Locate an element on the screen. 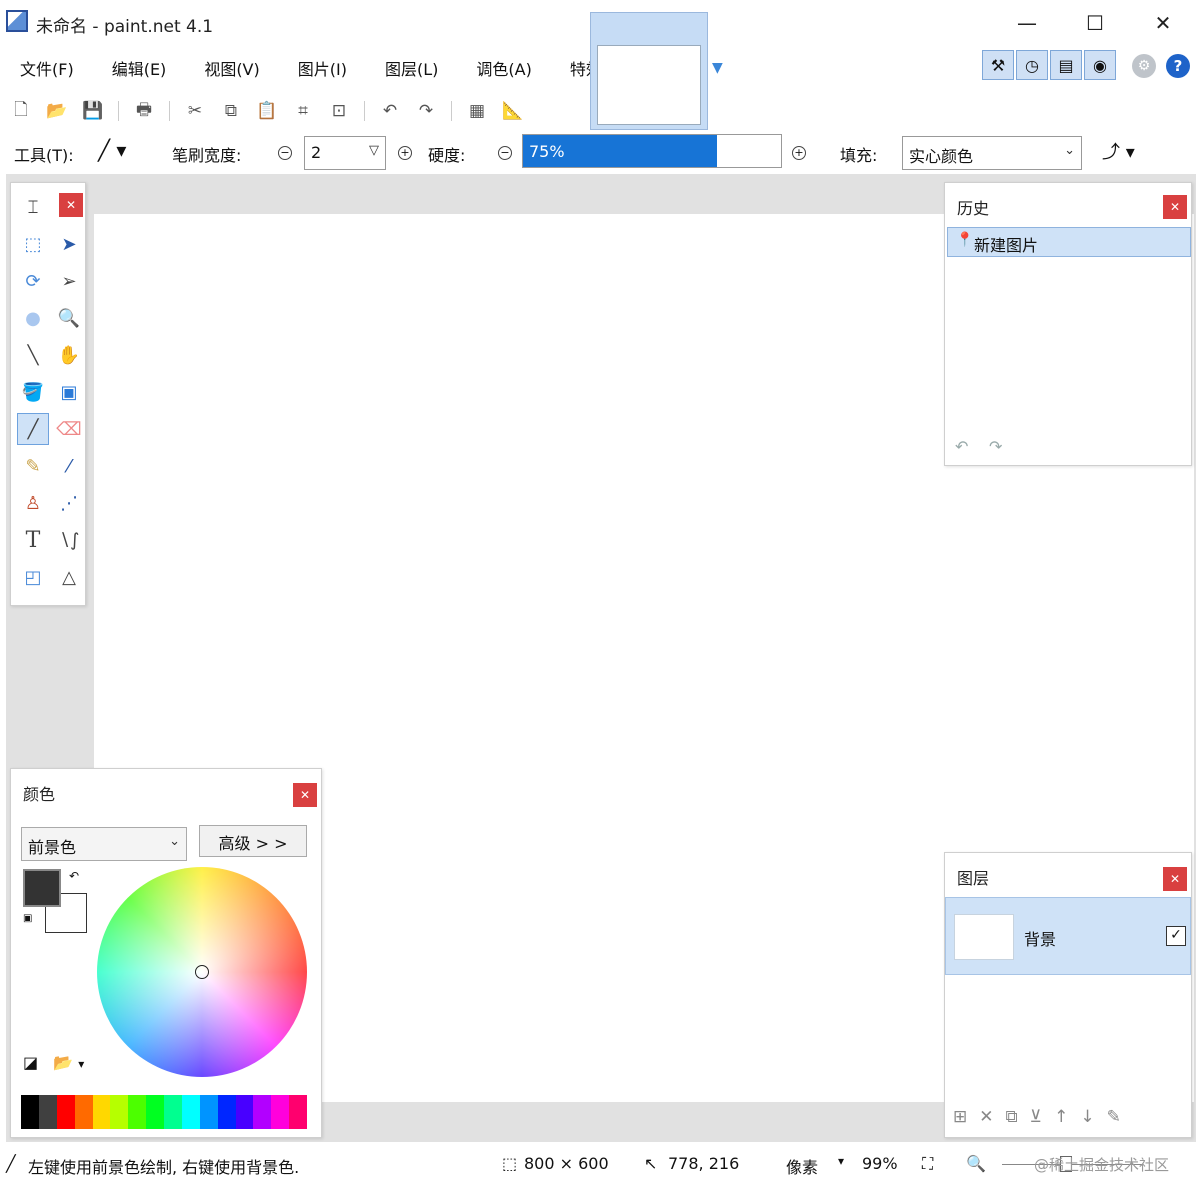 This screenshot has width=1200, height=1184. zoom-level: 99% is located at coordinates (880, 1163).